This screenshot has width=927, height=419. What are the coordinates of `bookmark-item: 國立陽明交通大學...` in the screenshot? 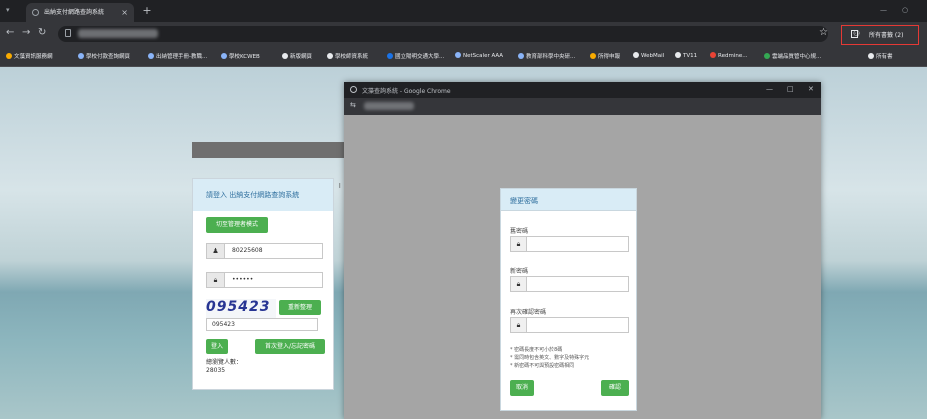 It's located at (415, 56).